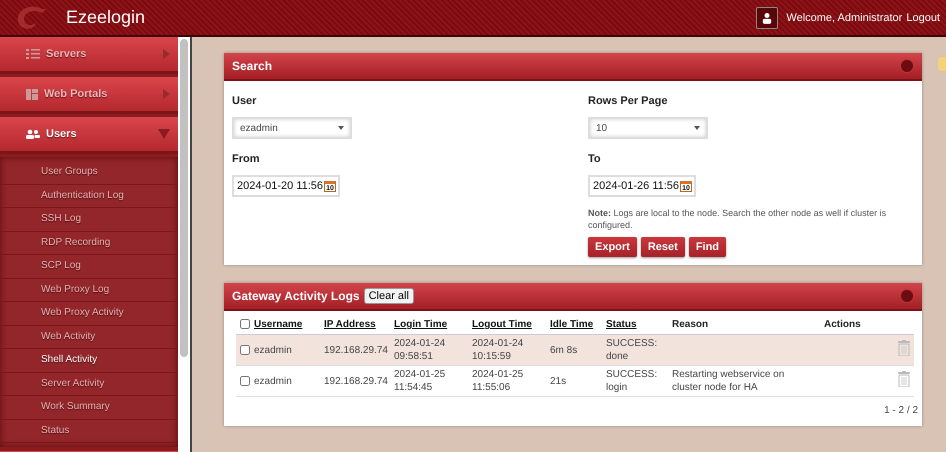 This screenshot has height=452, width=946. Describe the element at coordinates (33, 134) in the screenshot. I see `users-icon` at that location.